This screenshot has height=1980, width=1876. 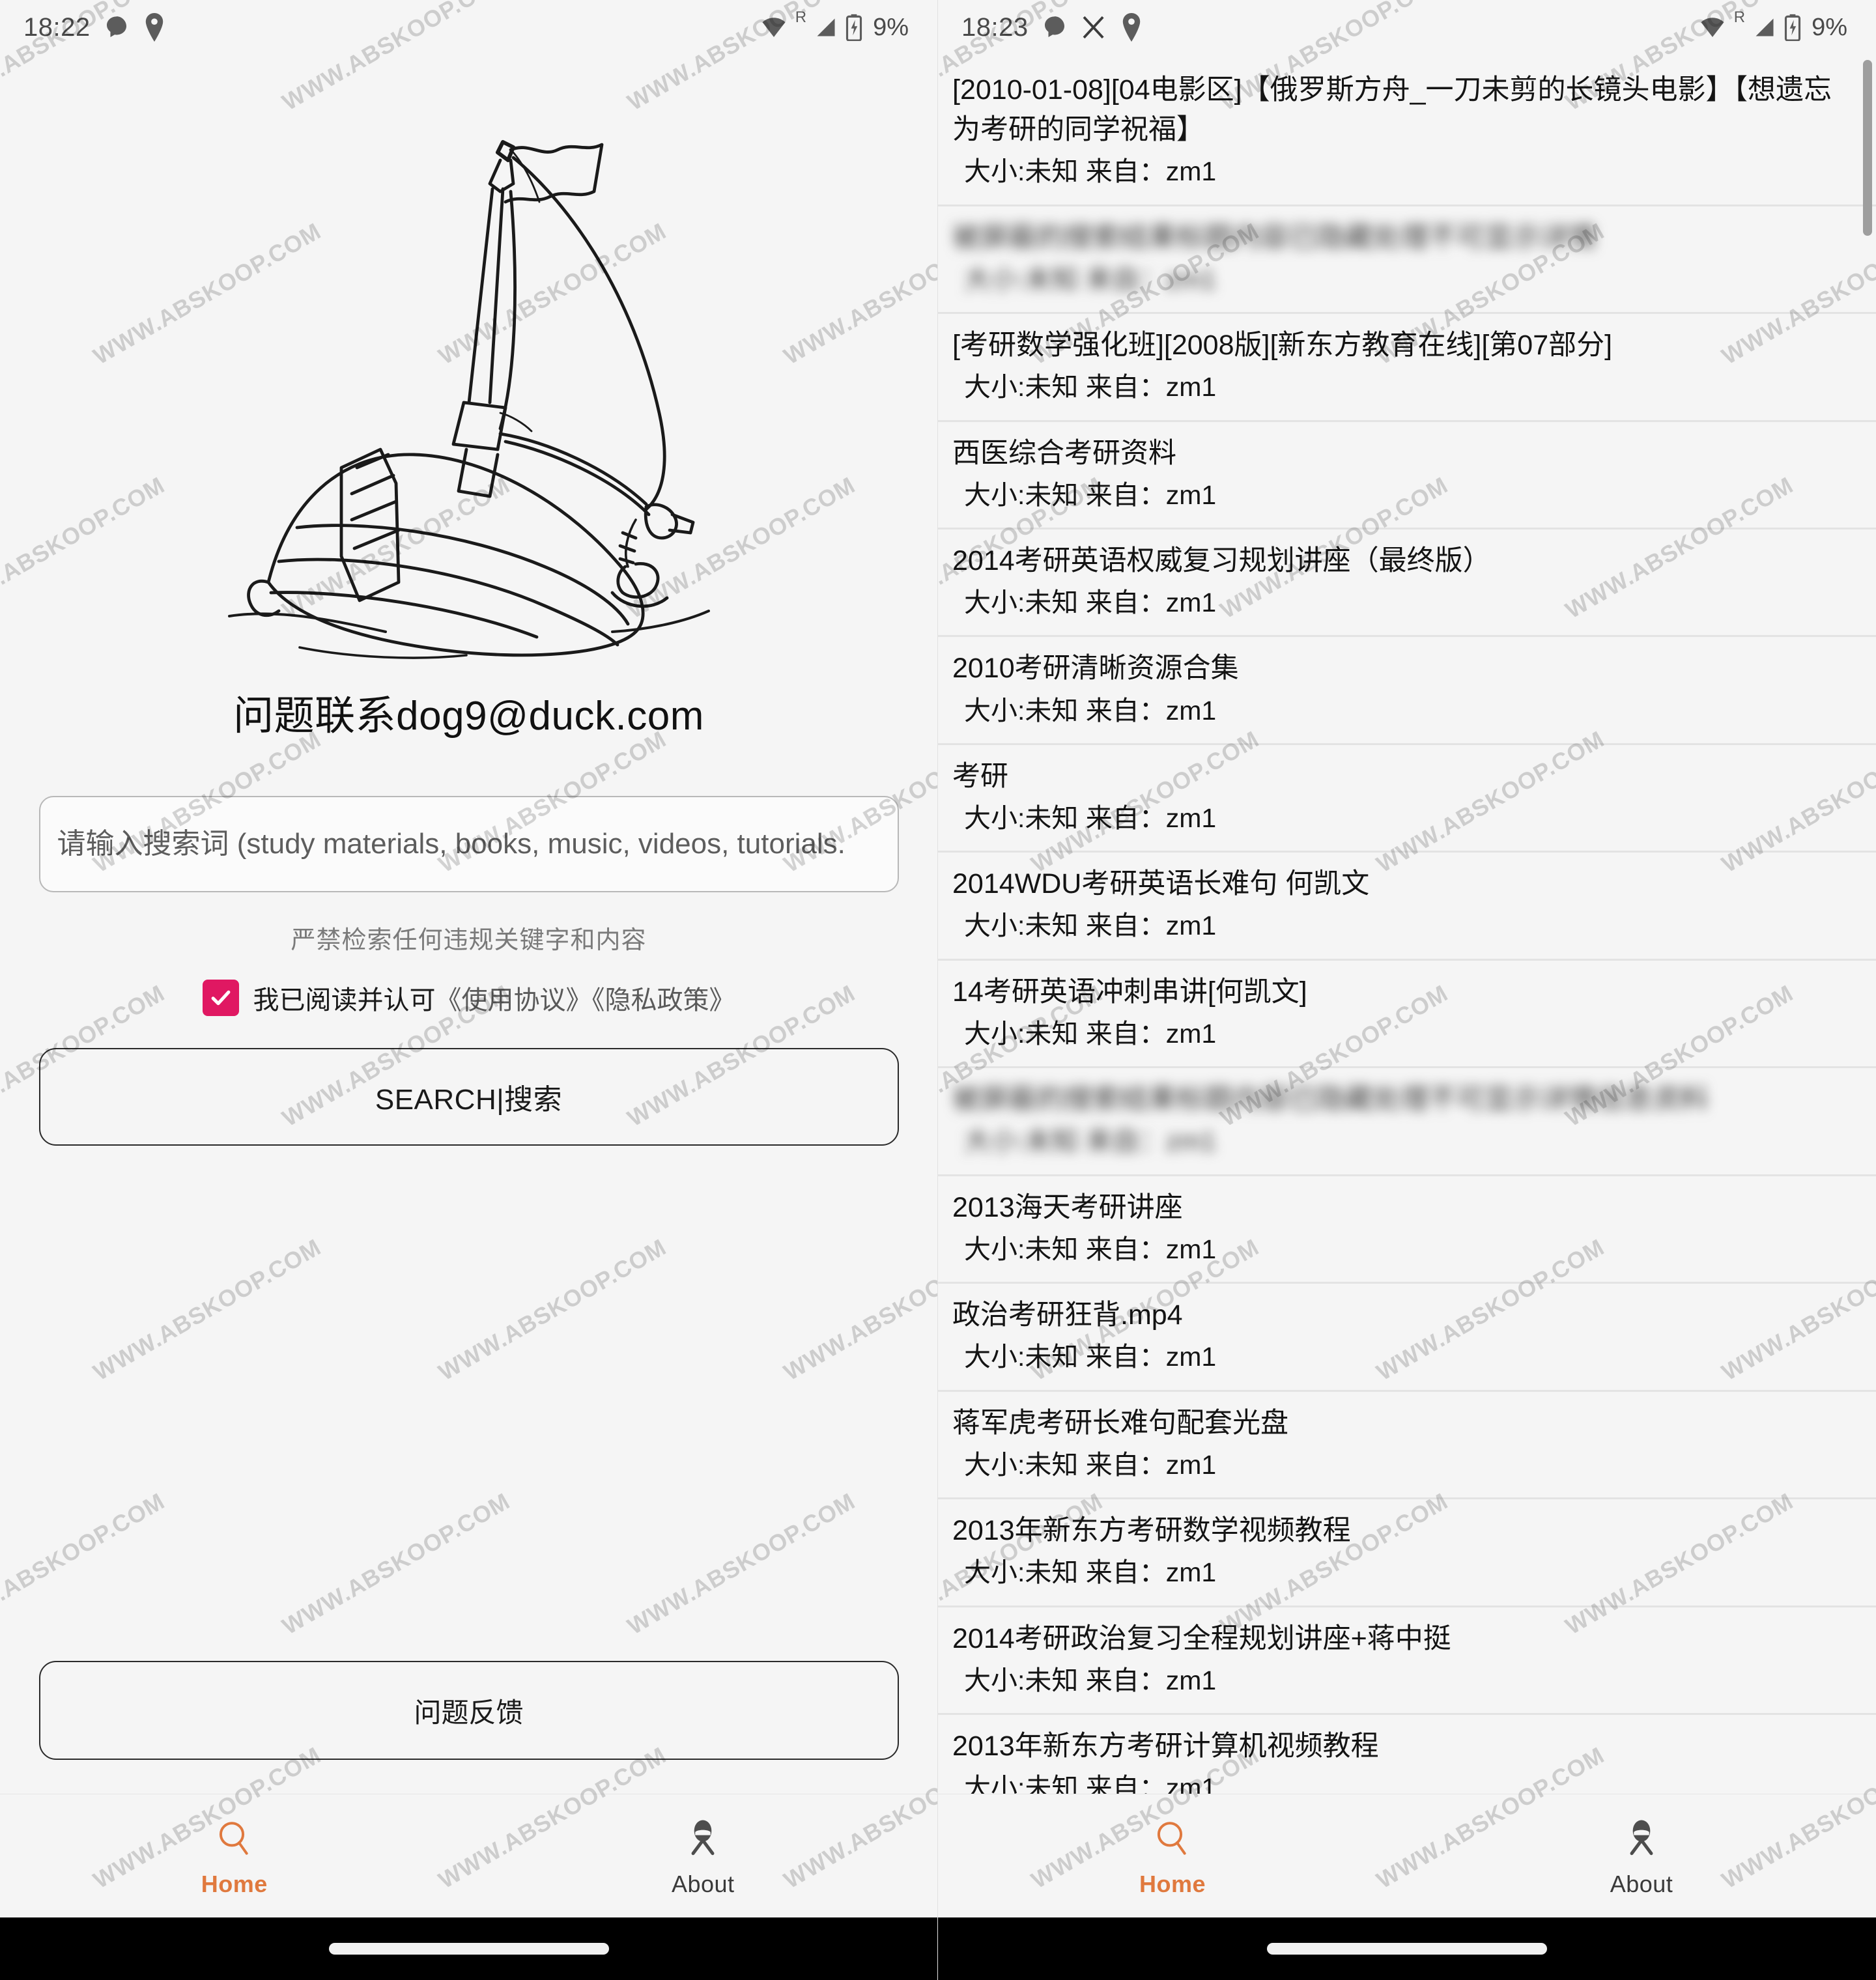 I want to click on bottom-nav-left: Home About, so click(x=469, y=1855).